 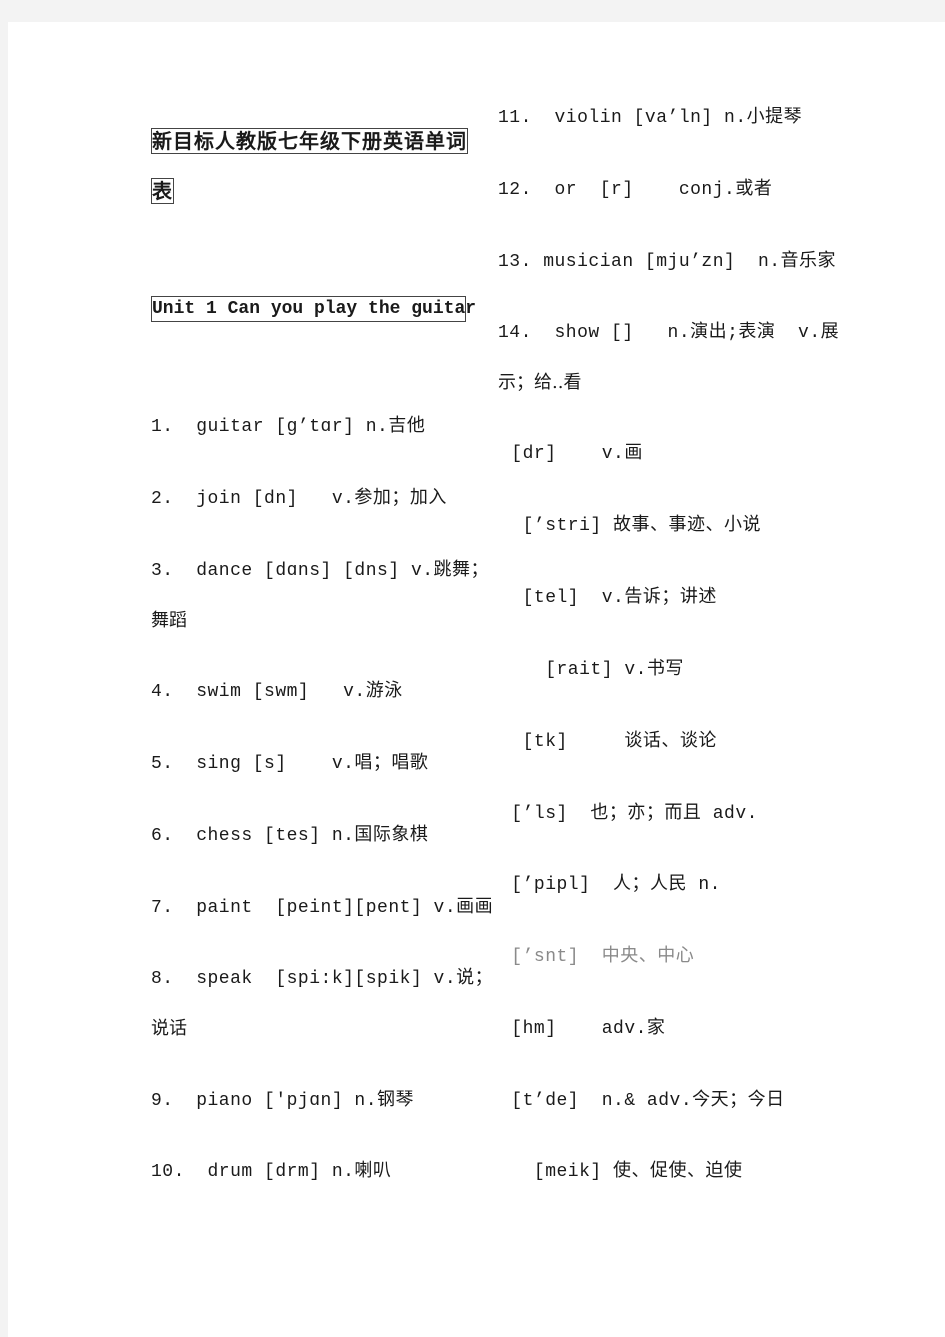 What do you see at coordinates (283, 1101) in the screenshot?
I see `vocab-item: 9. piano ['pjɑn] n.钢琴` at bounding box center [283, 1101].